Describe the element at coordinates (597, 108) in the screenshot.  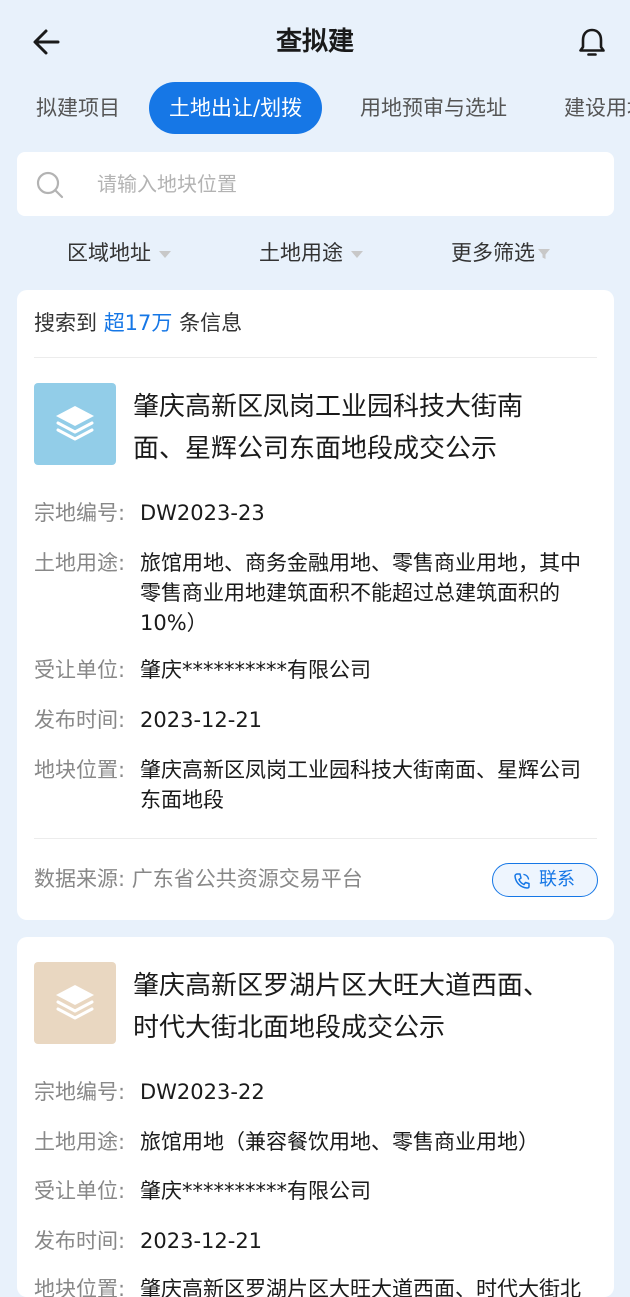
I see `tab-construction-land: 建设用地` at that location.